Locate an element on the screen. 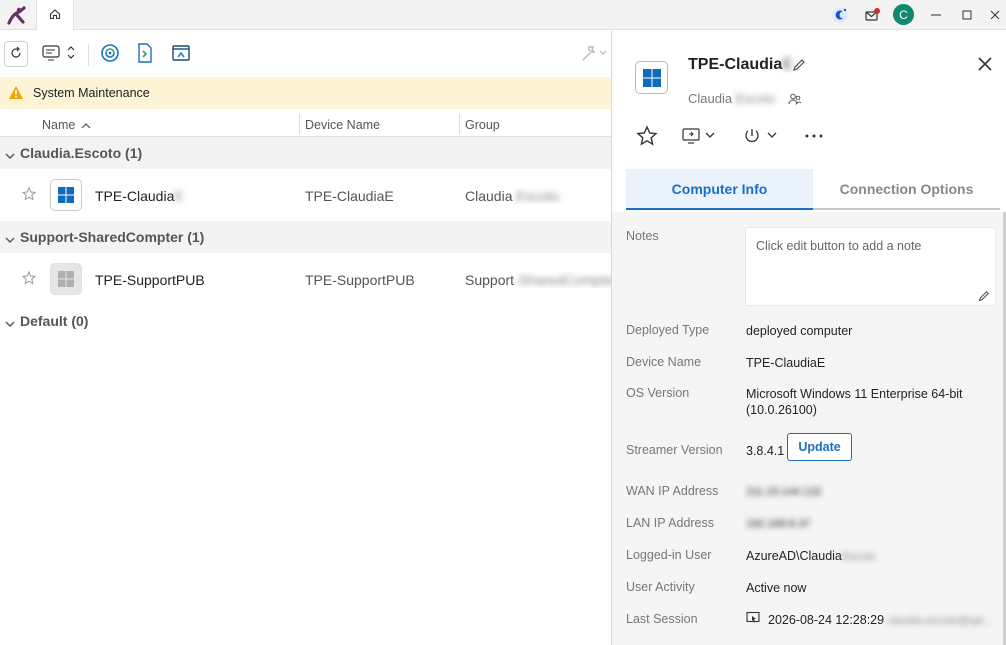 This screenshot has height=645, width=1006. home-tab is located at coordinates (55, 15).